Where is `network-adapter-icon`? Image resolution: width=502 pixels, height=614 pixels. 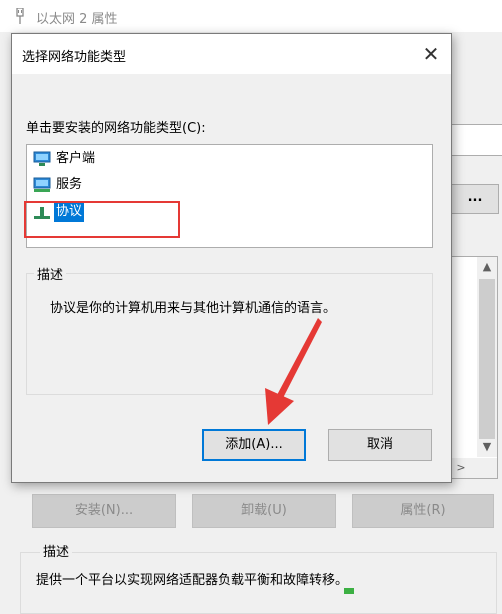 network-adapter-icon is located at coordinates (20, 16).